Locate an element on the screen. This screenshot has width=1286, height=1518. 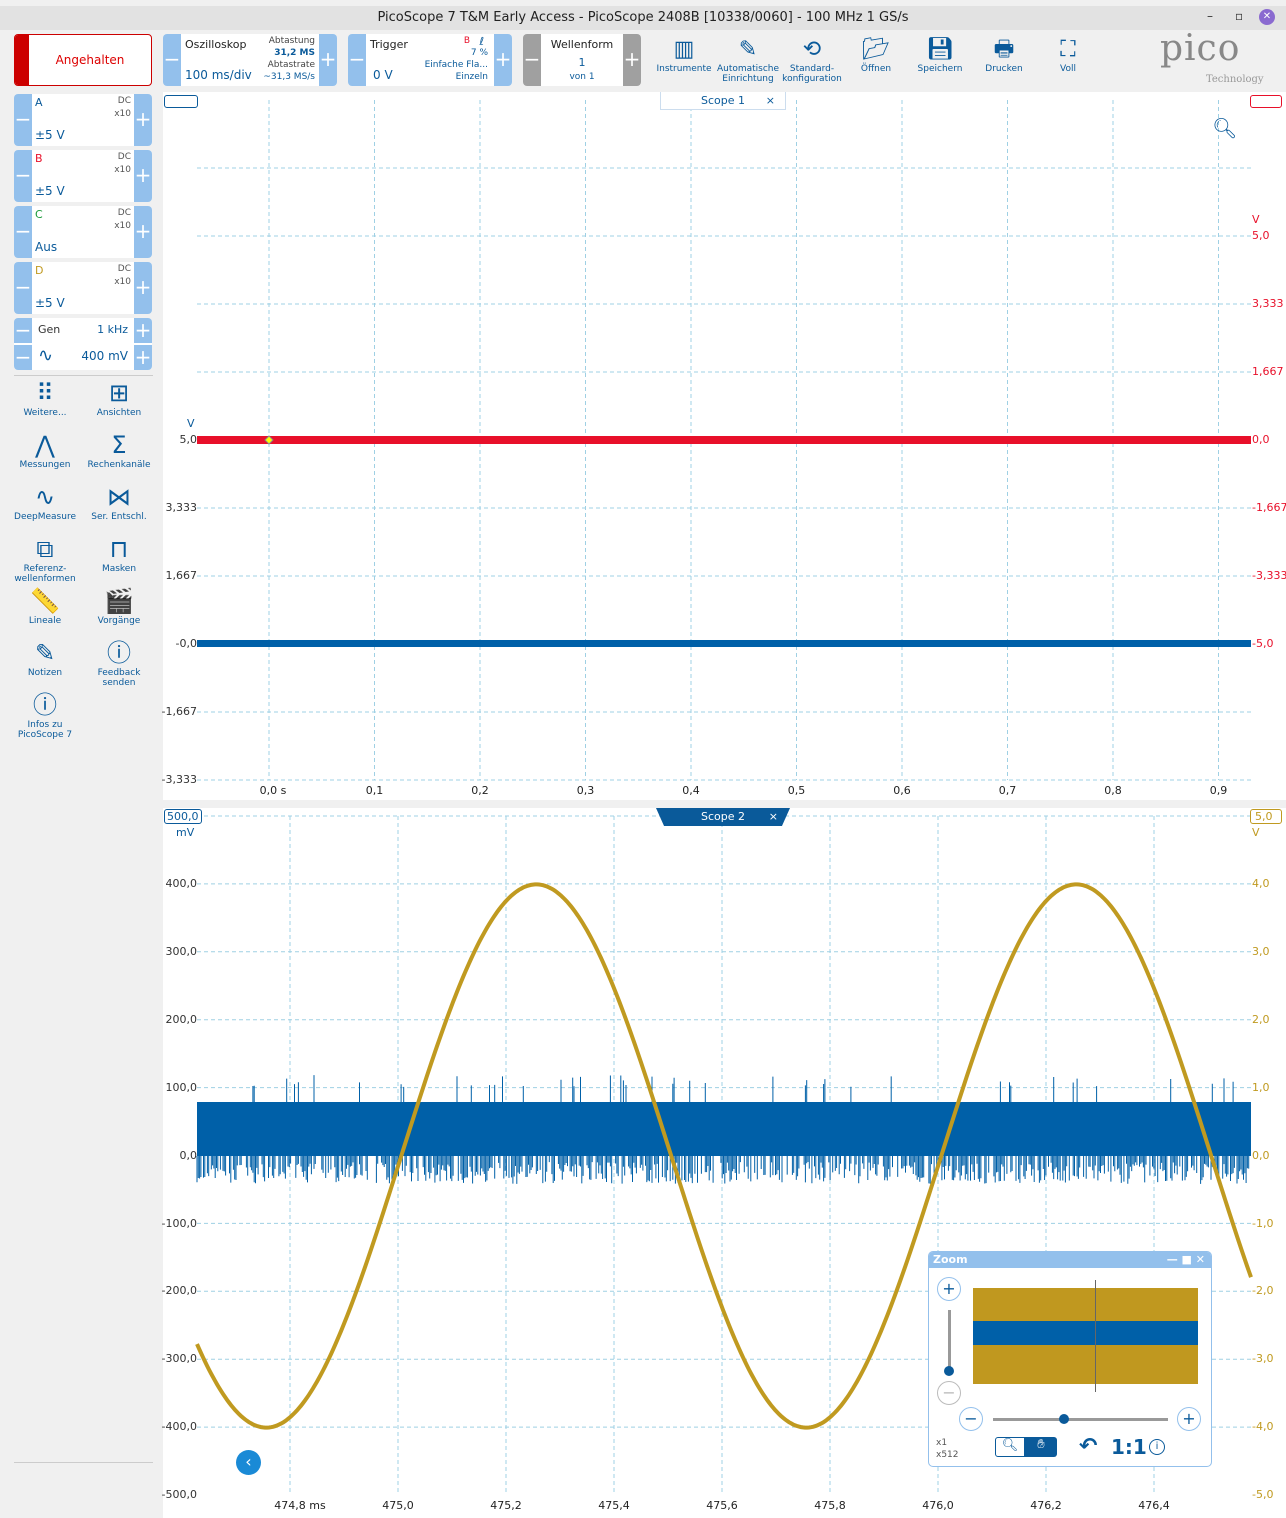
y-axis-tick: 1,667 is located at coordinates (181, 575).